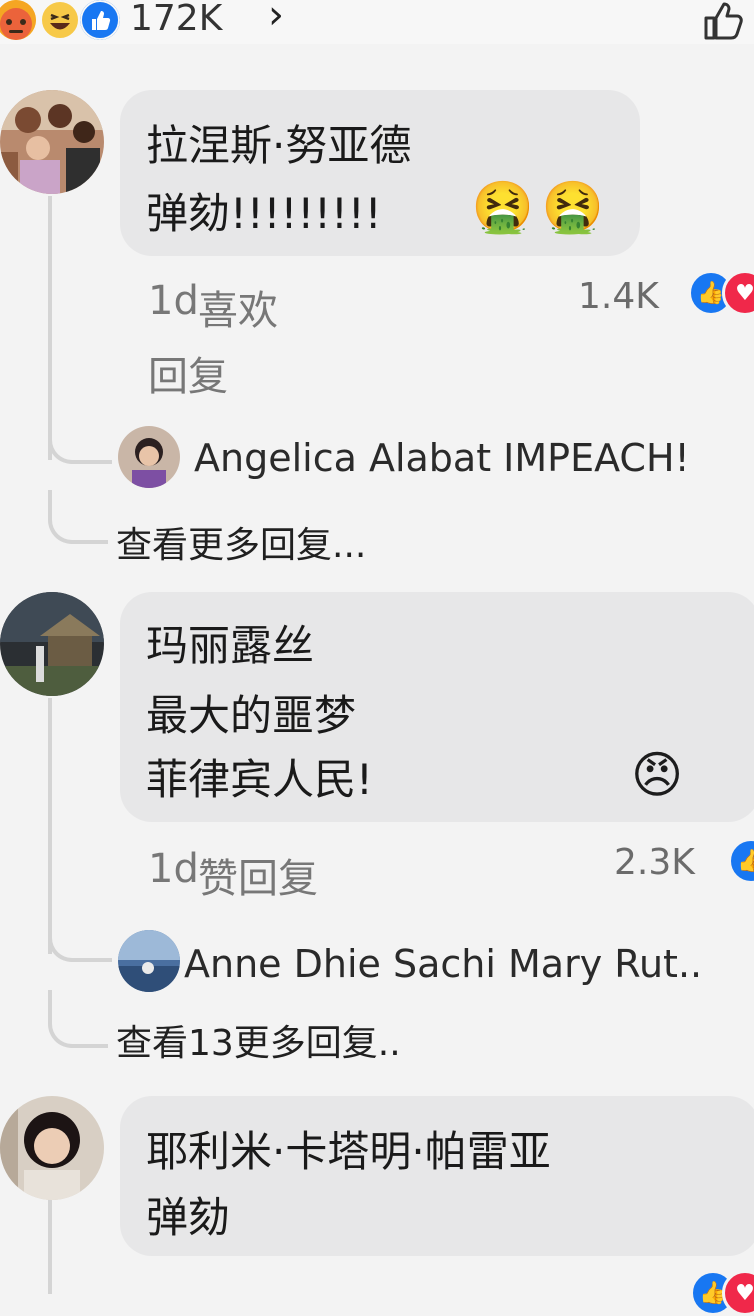 The image size is (754, 1316). Describe the element at coordinates (348, 1152) in the screenshot. I see `comment-author: 耶利米·卡塔明·帕雷亚` at that location.